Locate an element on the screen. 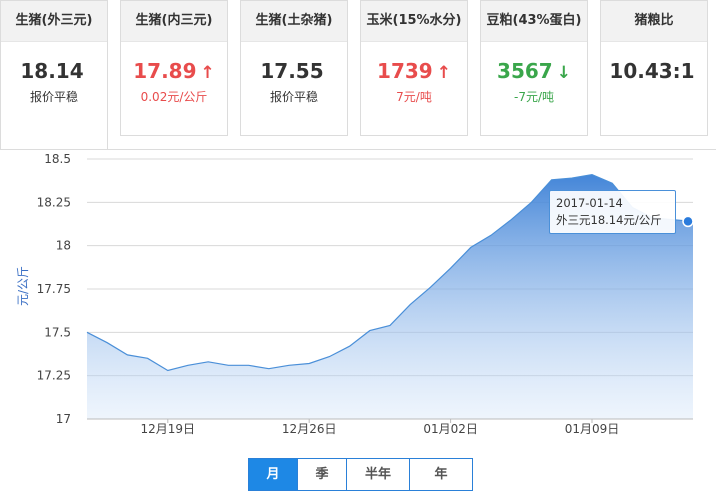 The image size is (716, 501). y-axis-title: 元/公斤 is located at coordinates (23, 286).